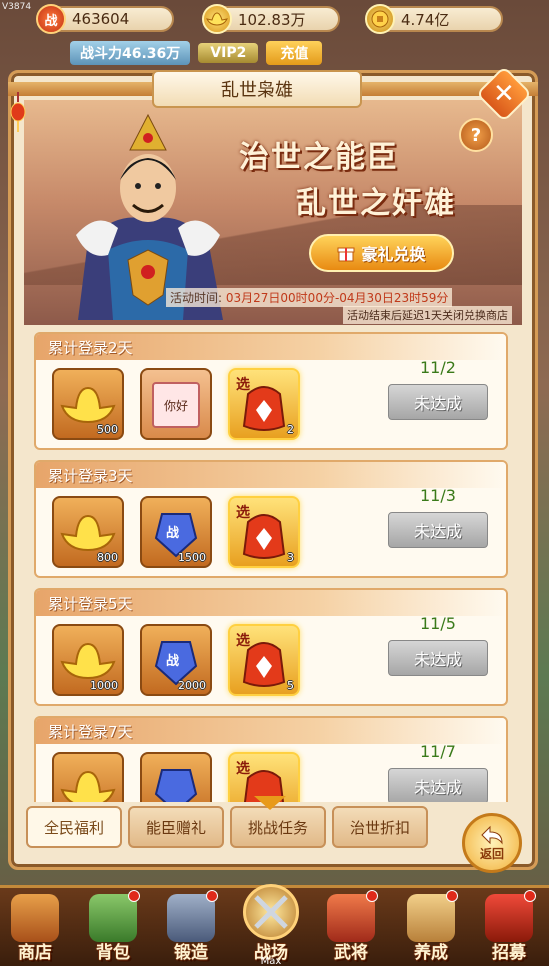 The height and width of the screenshot is (966, 549). Describe the element at coordinates (176, 532) in the screenshot. I see `battle-token-icon: 战 1500` at that location.